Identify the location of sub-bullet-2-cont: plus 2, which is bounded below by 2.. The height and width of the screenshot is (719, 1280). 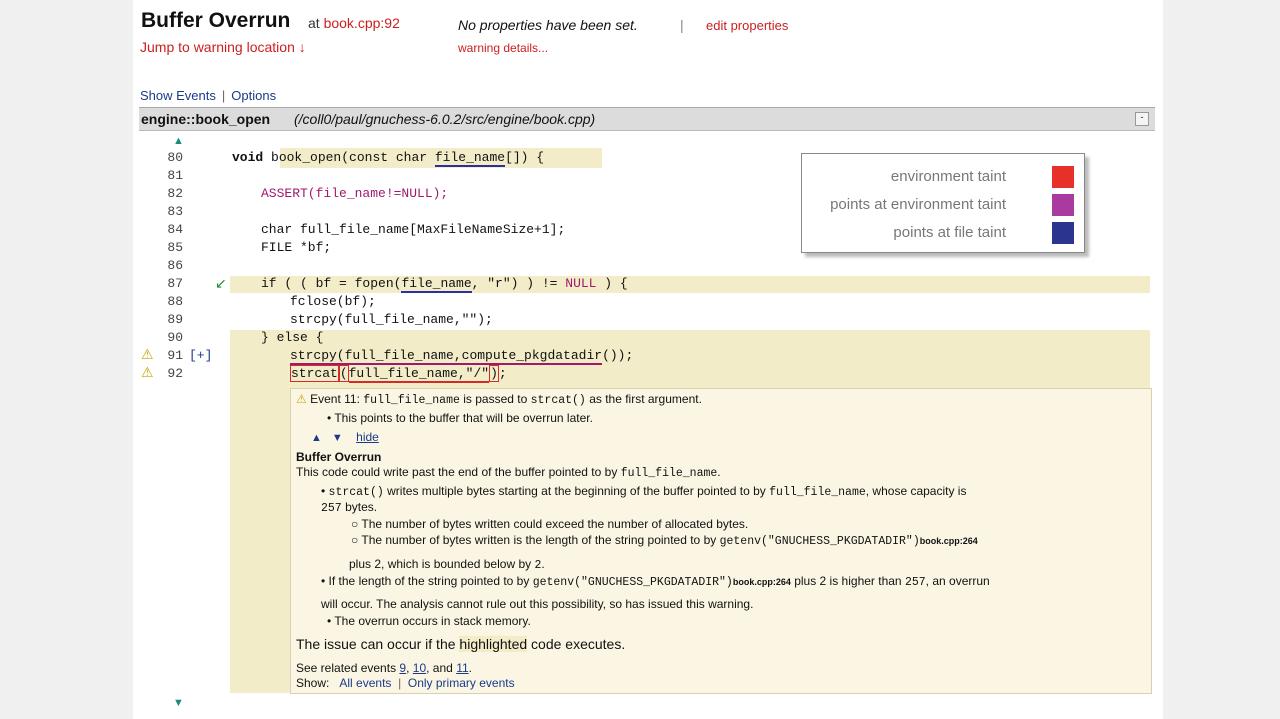
(447, 564).